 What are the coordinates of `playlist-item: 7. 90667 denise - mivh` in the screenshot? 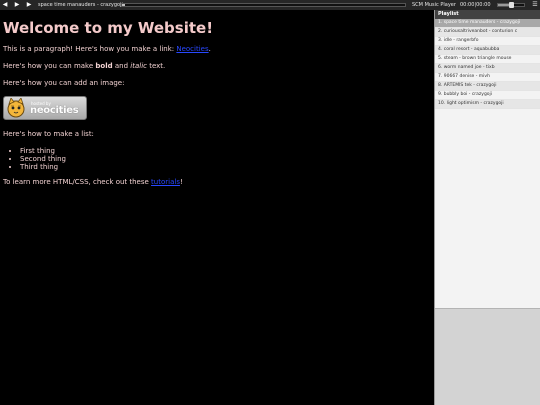 It's located at (487, 77).